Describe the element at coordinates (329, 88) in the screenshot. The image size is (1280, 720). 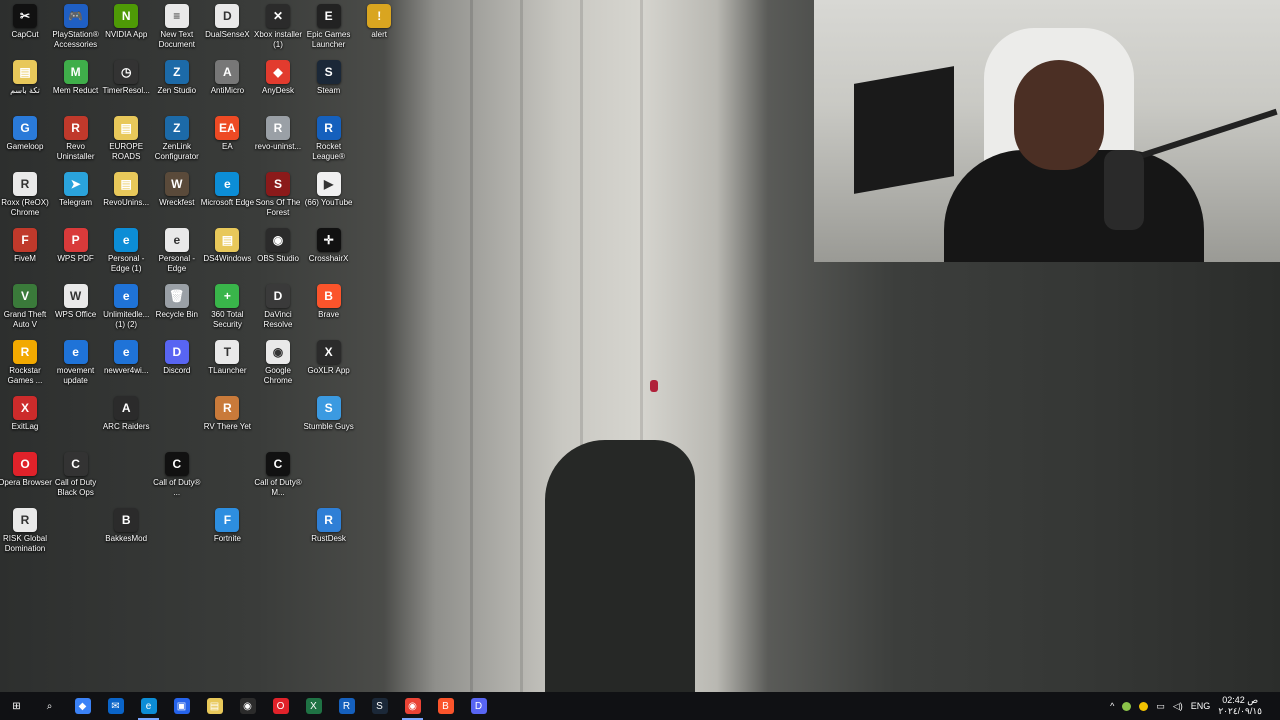
I see `desktop-icon: S Steam` at that location.